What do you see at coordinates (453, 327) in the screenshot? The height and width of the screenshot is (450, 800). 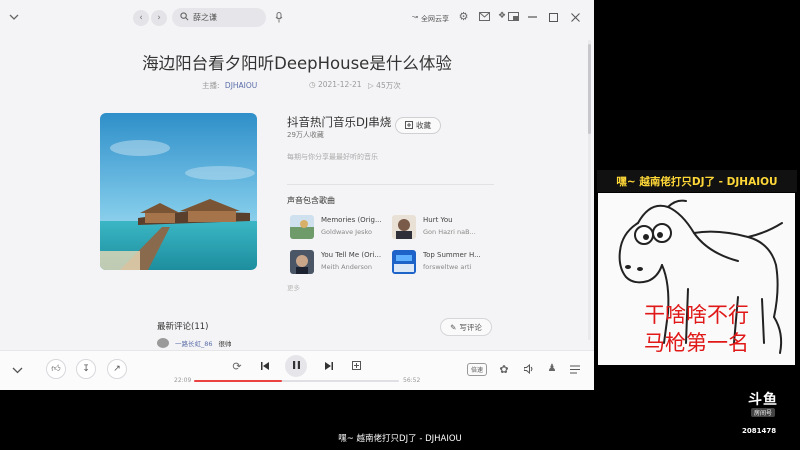 I see `pencil-icon: ✎` at bounding box center [453, 327].